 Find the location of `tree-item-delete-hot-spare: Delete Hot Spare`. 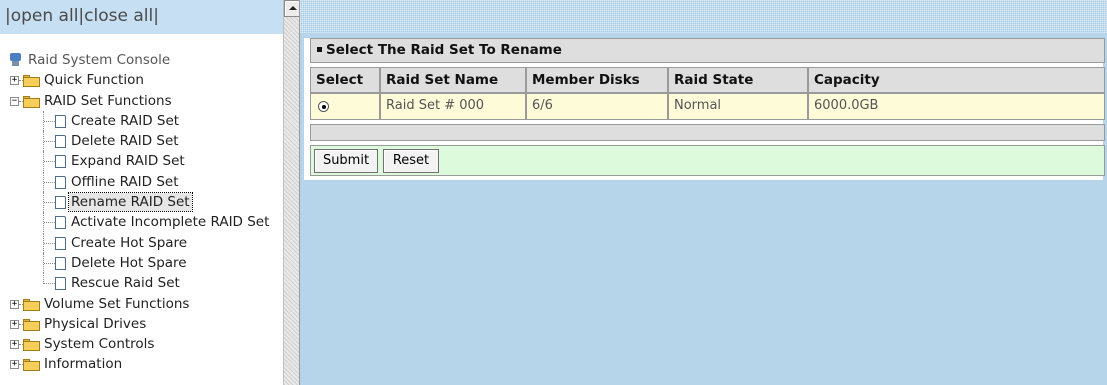

tree-item-delete-hot-spare: Delete Hot Spare is located at coordinates (141, 262).